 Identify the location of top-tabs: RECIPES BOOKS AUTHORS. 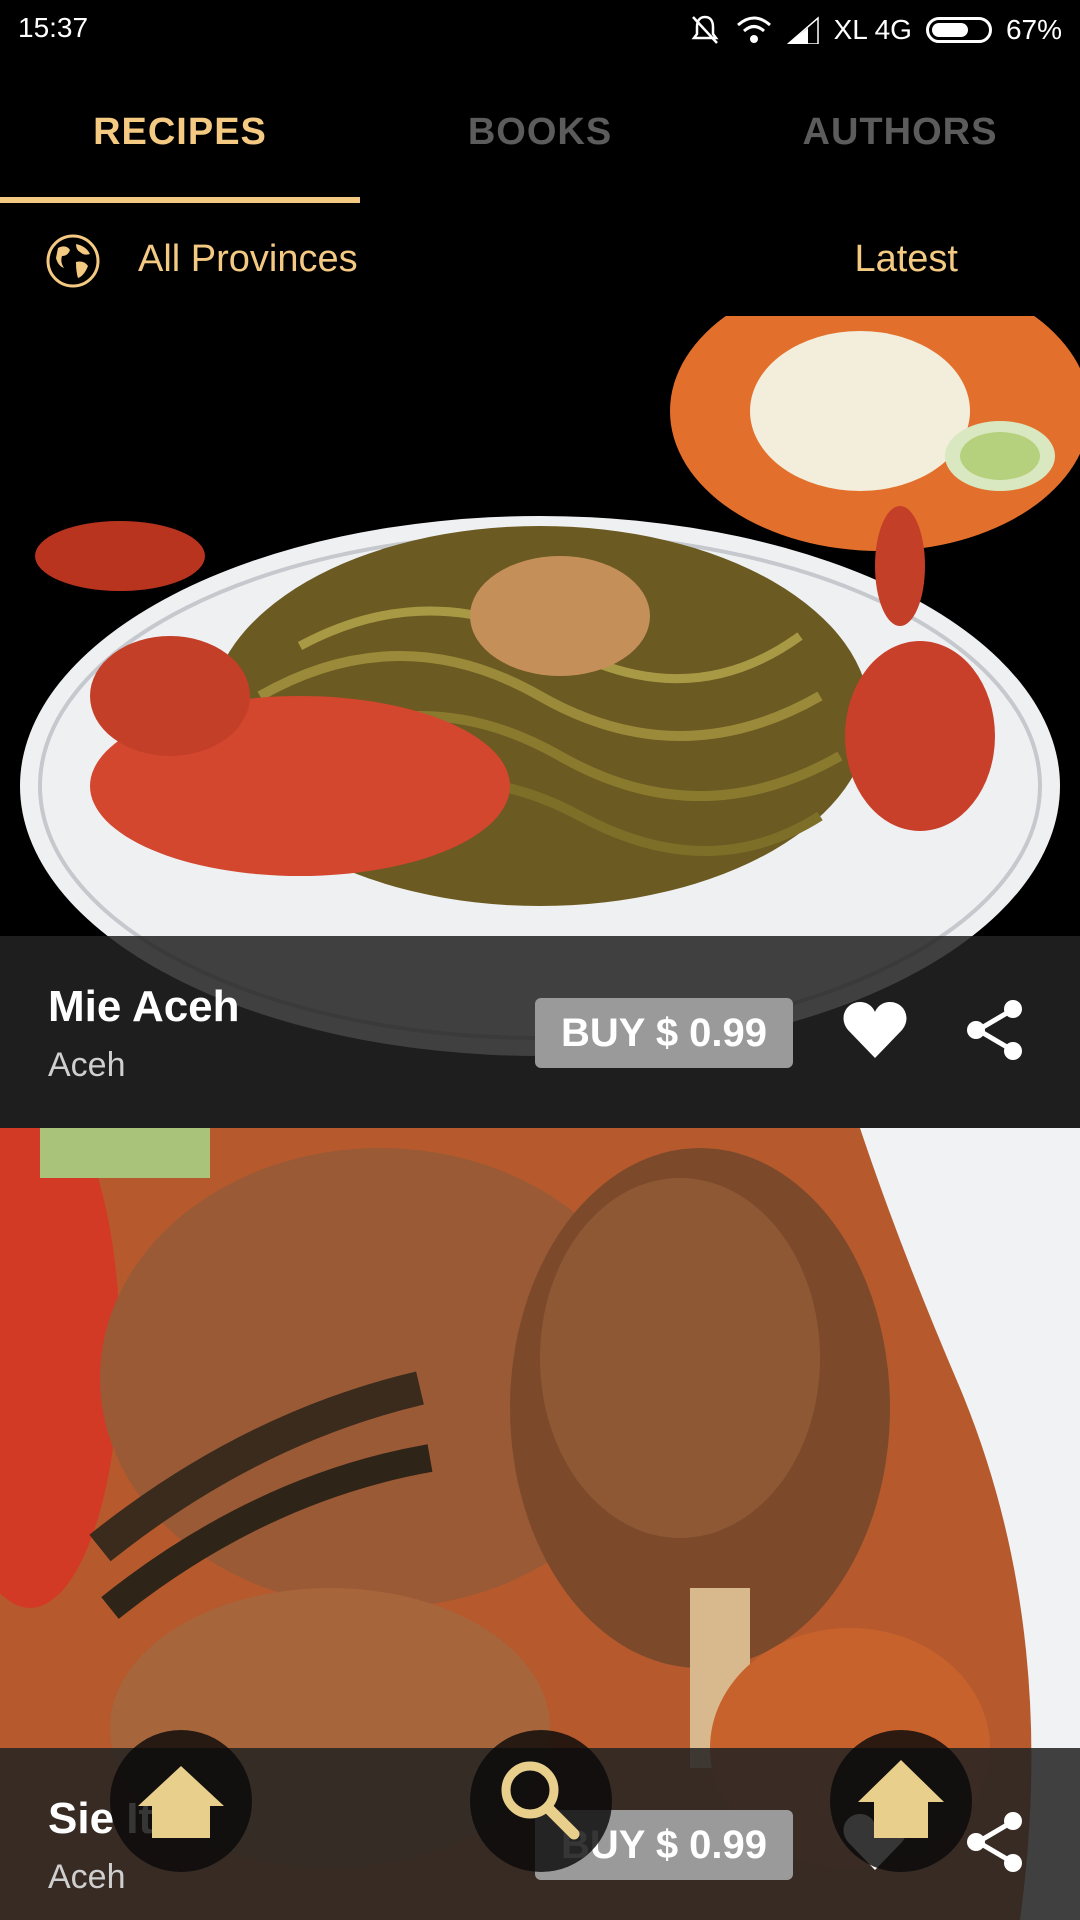
(540, 132).